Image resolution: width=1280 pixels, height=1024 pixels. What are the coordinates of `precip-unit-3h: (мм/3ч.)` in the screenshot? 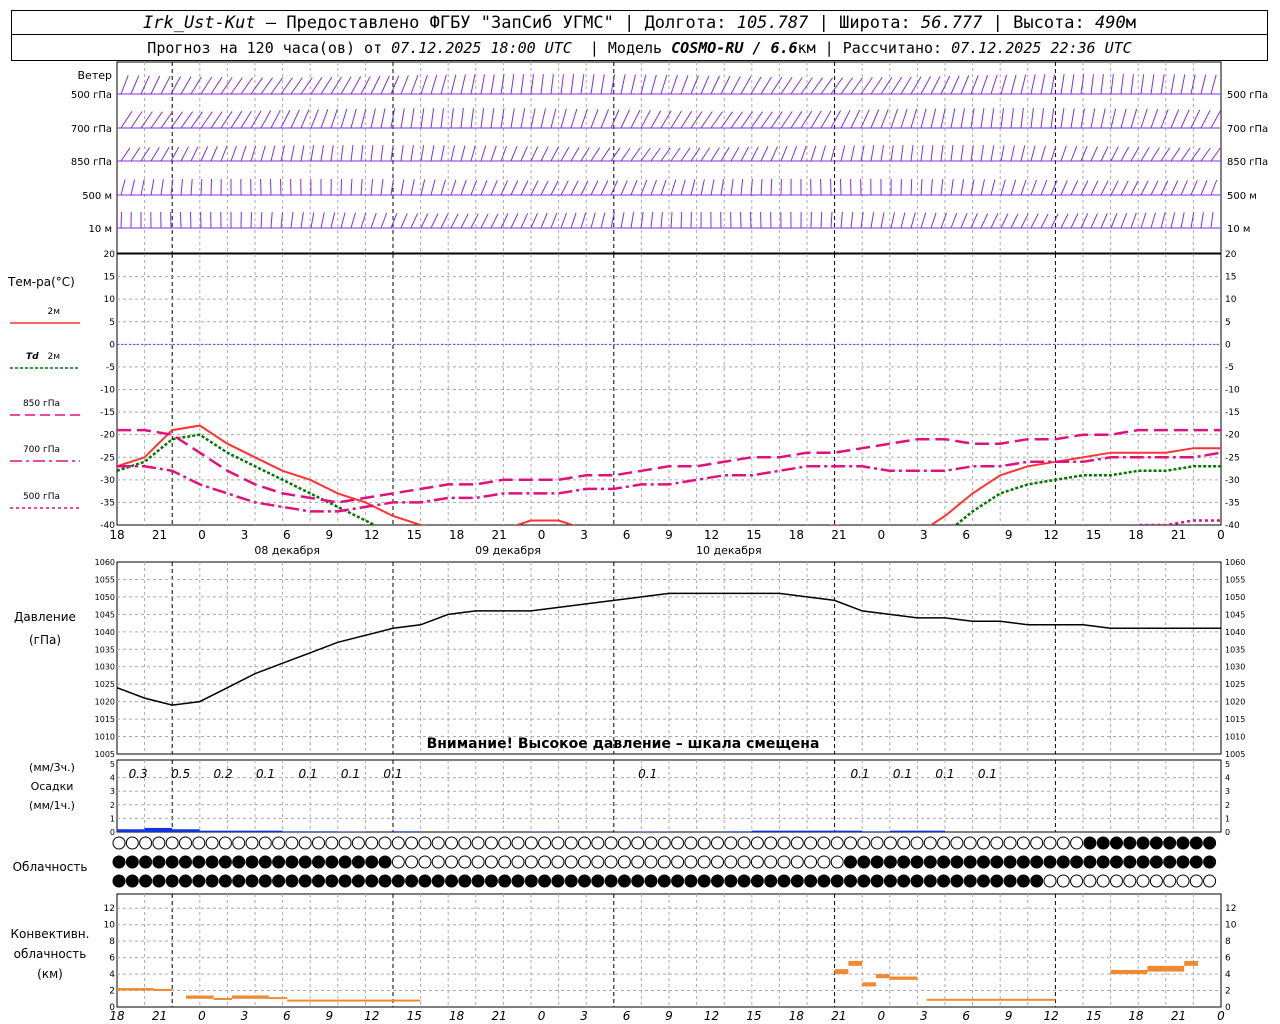 It's located at (52, 767).